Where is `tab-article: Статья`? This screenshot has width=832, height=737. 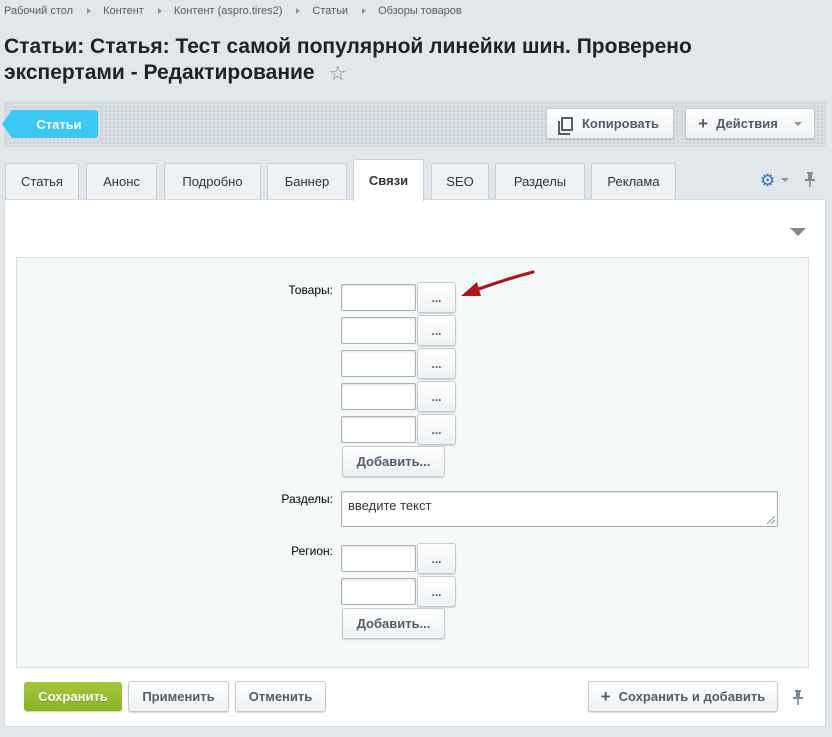
tab-article: Статья is located at coordinates (42, 181).